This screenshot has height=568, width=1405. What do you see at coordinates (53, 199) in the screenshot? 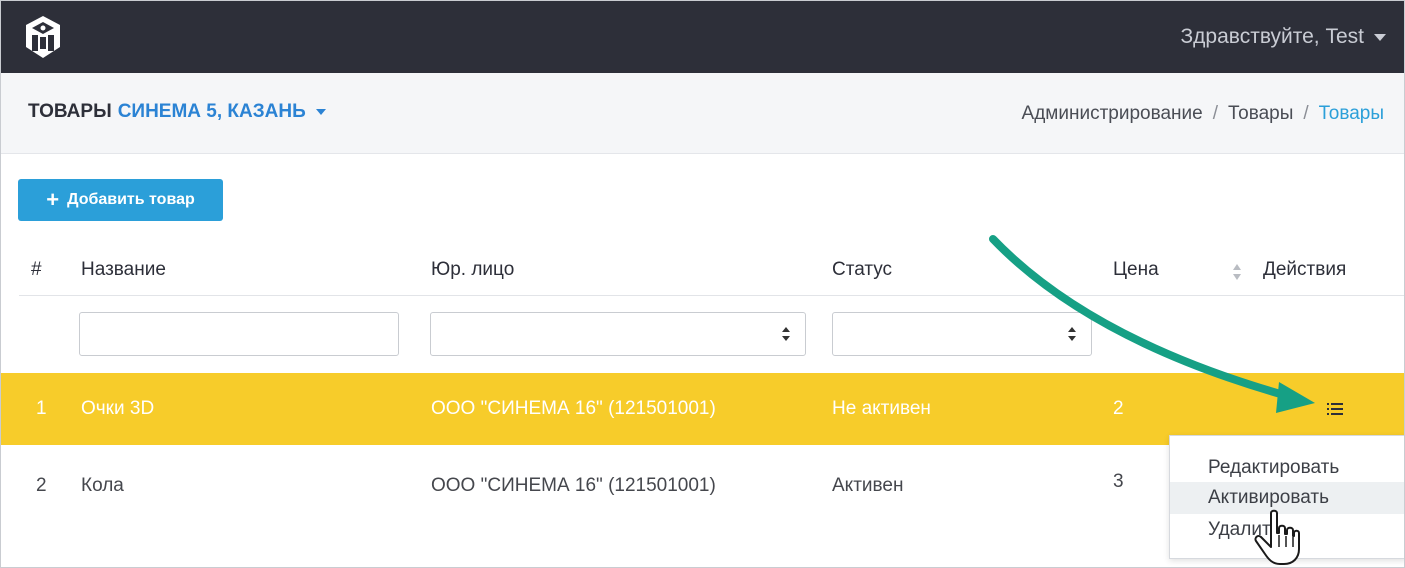
I see `plus-icon: +` at bounding box center [53, 199].